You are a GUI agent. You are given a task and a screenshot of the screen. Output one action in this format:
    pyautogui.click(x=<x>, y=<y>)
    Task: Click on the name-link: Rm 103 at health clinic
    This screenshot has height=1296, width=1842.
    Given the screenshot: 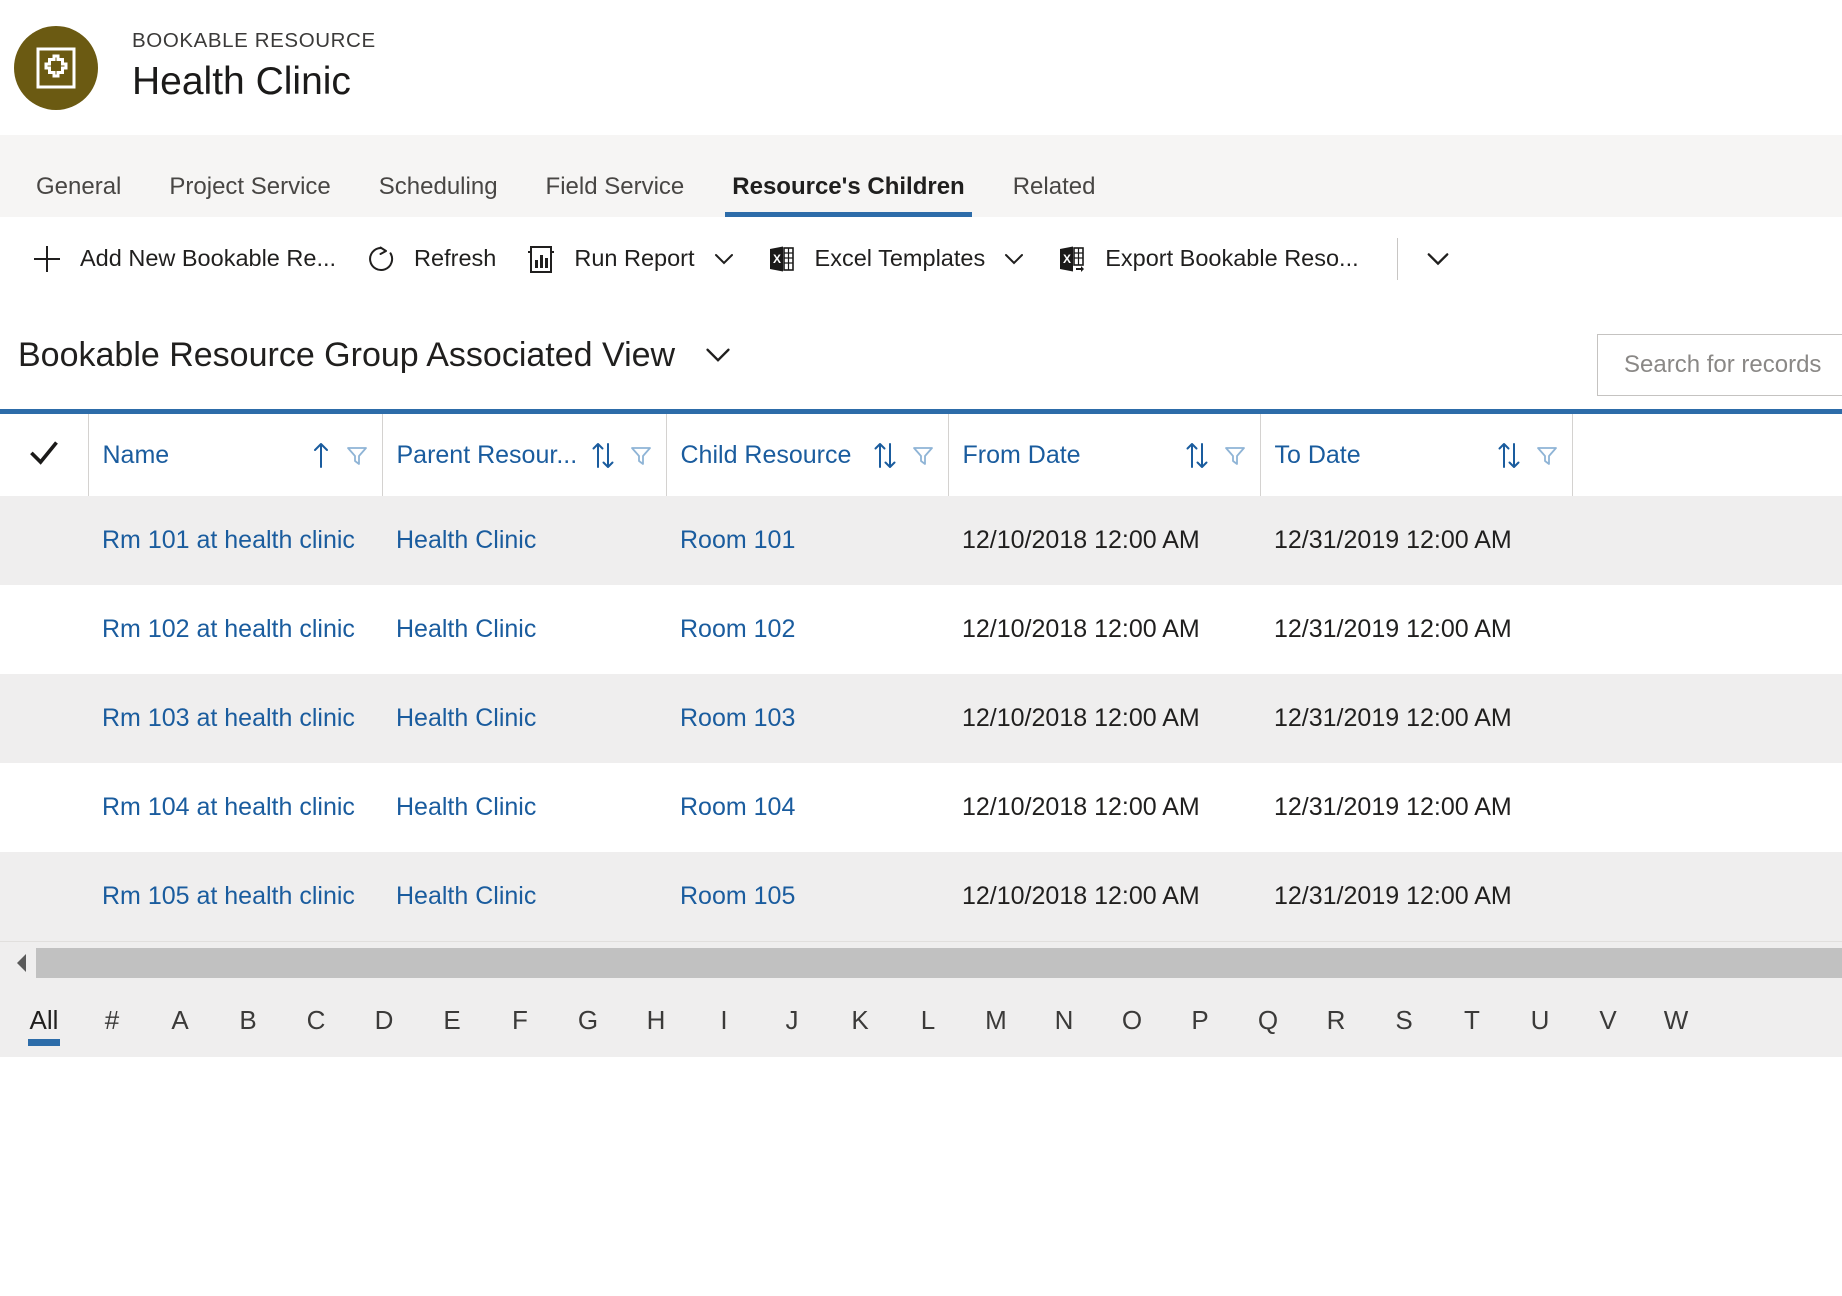 What is the action you would take?
    pyautogui.click(x=237, y=718)
    